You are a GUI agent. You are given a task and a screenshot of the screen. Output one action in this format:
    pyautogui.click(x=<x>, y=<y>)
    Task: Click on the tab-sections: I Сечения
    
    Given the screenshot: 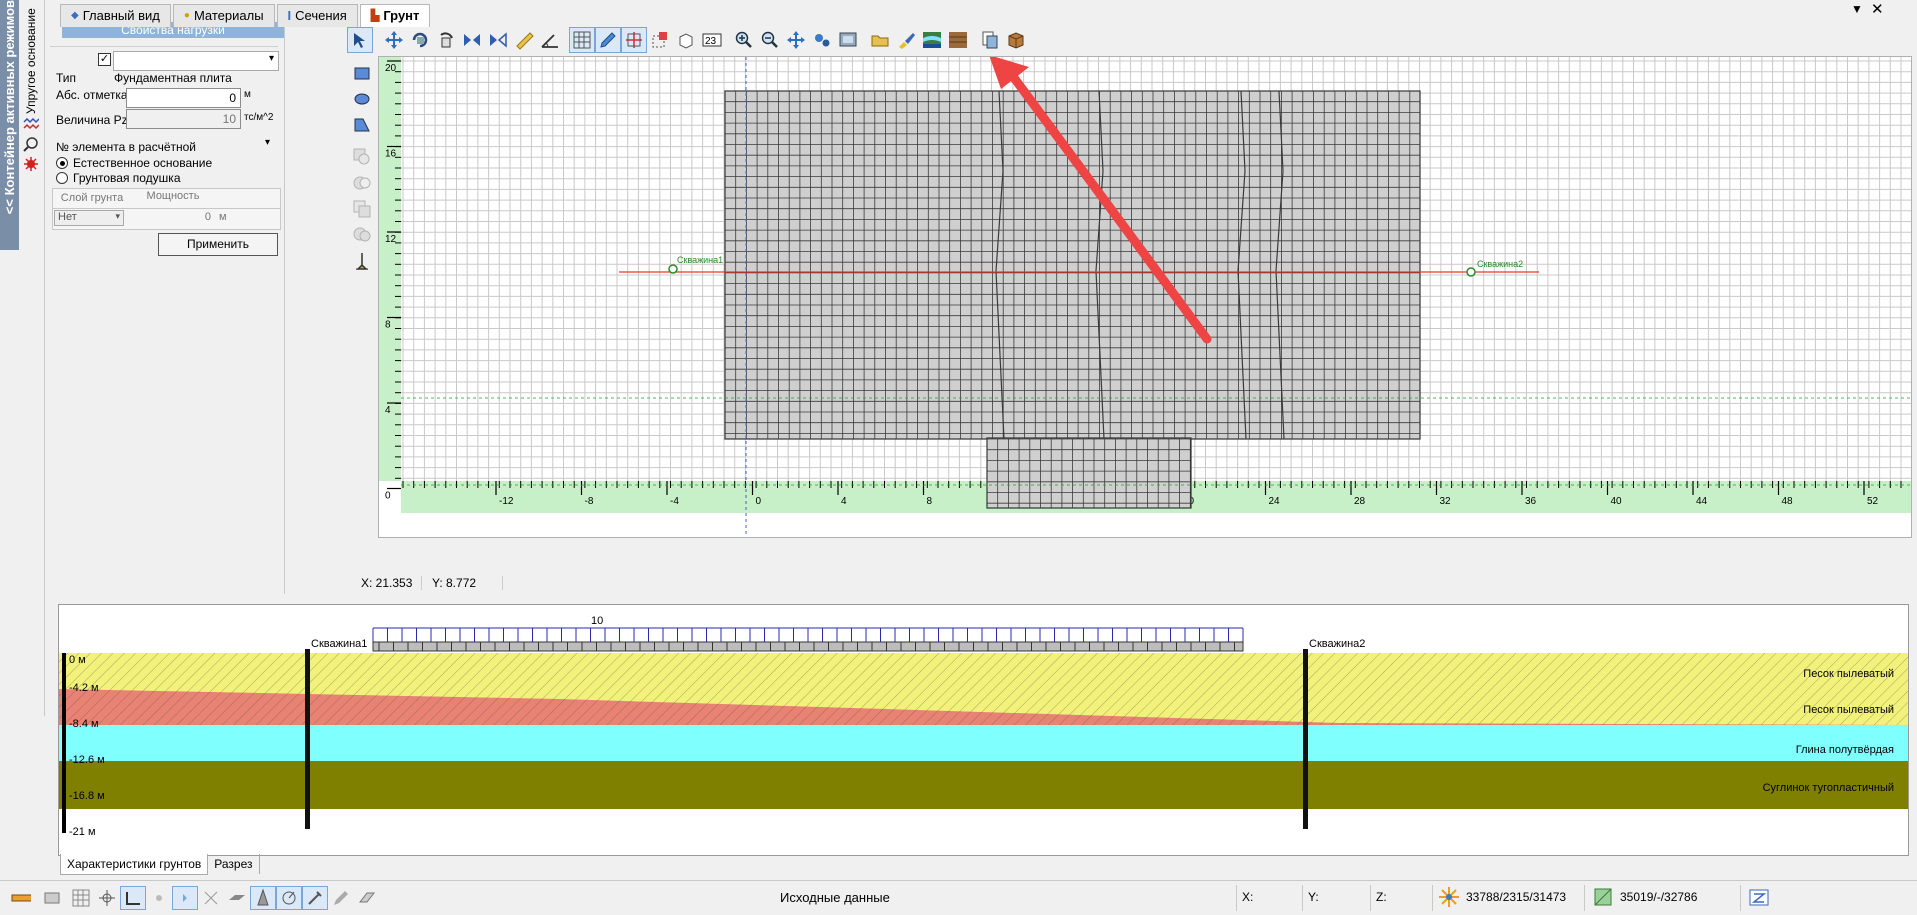 What is the action you would take?
    pyautogui.click(x=317, y=15)
    